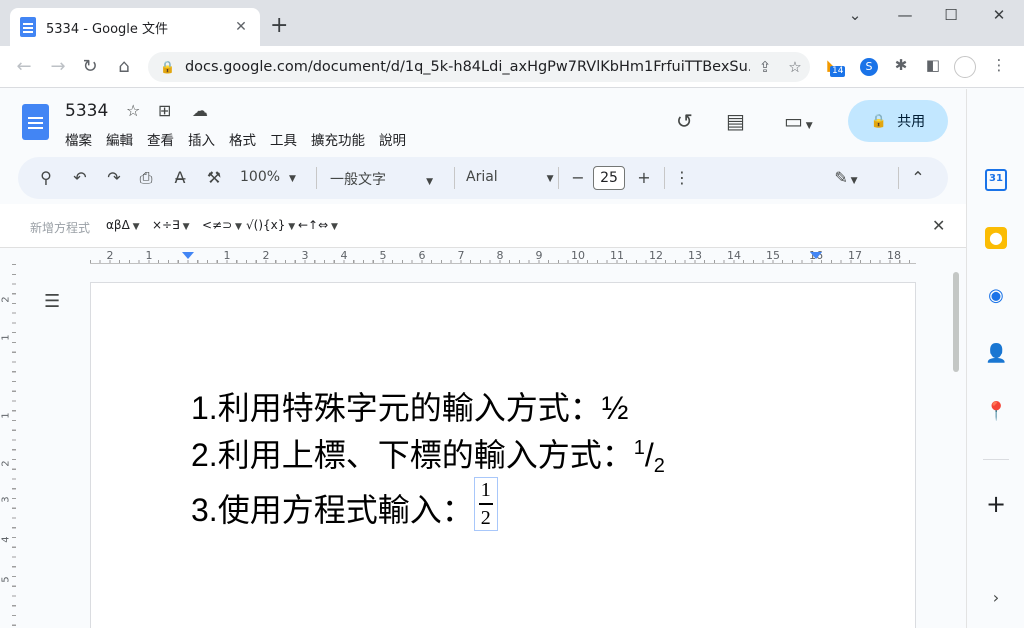 The height and width of the screenshot is (628, 1024). Describe the element at coordinates (996, 598) in the screenshot. I see `expand-side-panel-chevron-icon: ›` at that location.